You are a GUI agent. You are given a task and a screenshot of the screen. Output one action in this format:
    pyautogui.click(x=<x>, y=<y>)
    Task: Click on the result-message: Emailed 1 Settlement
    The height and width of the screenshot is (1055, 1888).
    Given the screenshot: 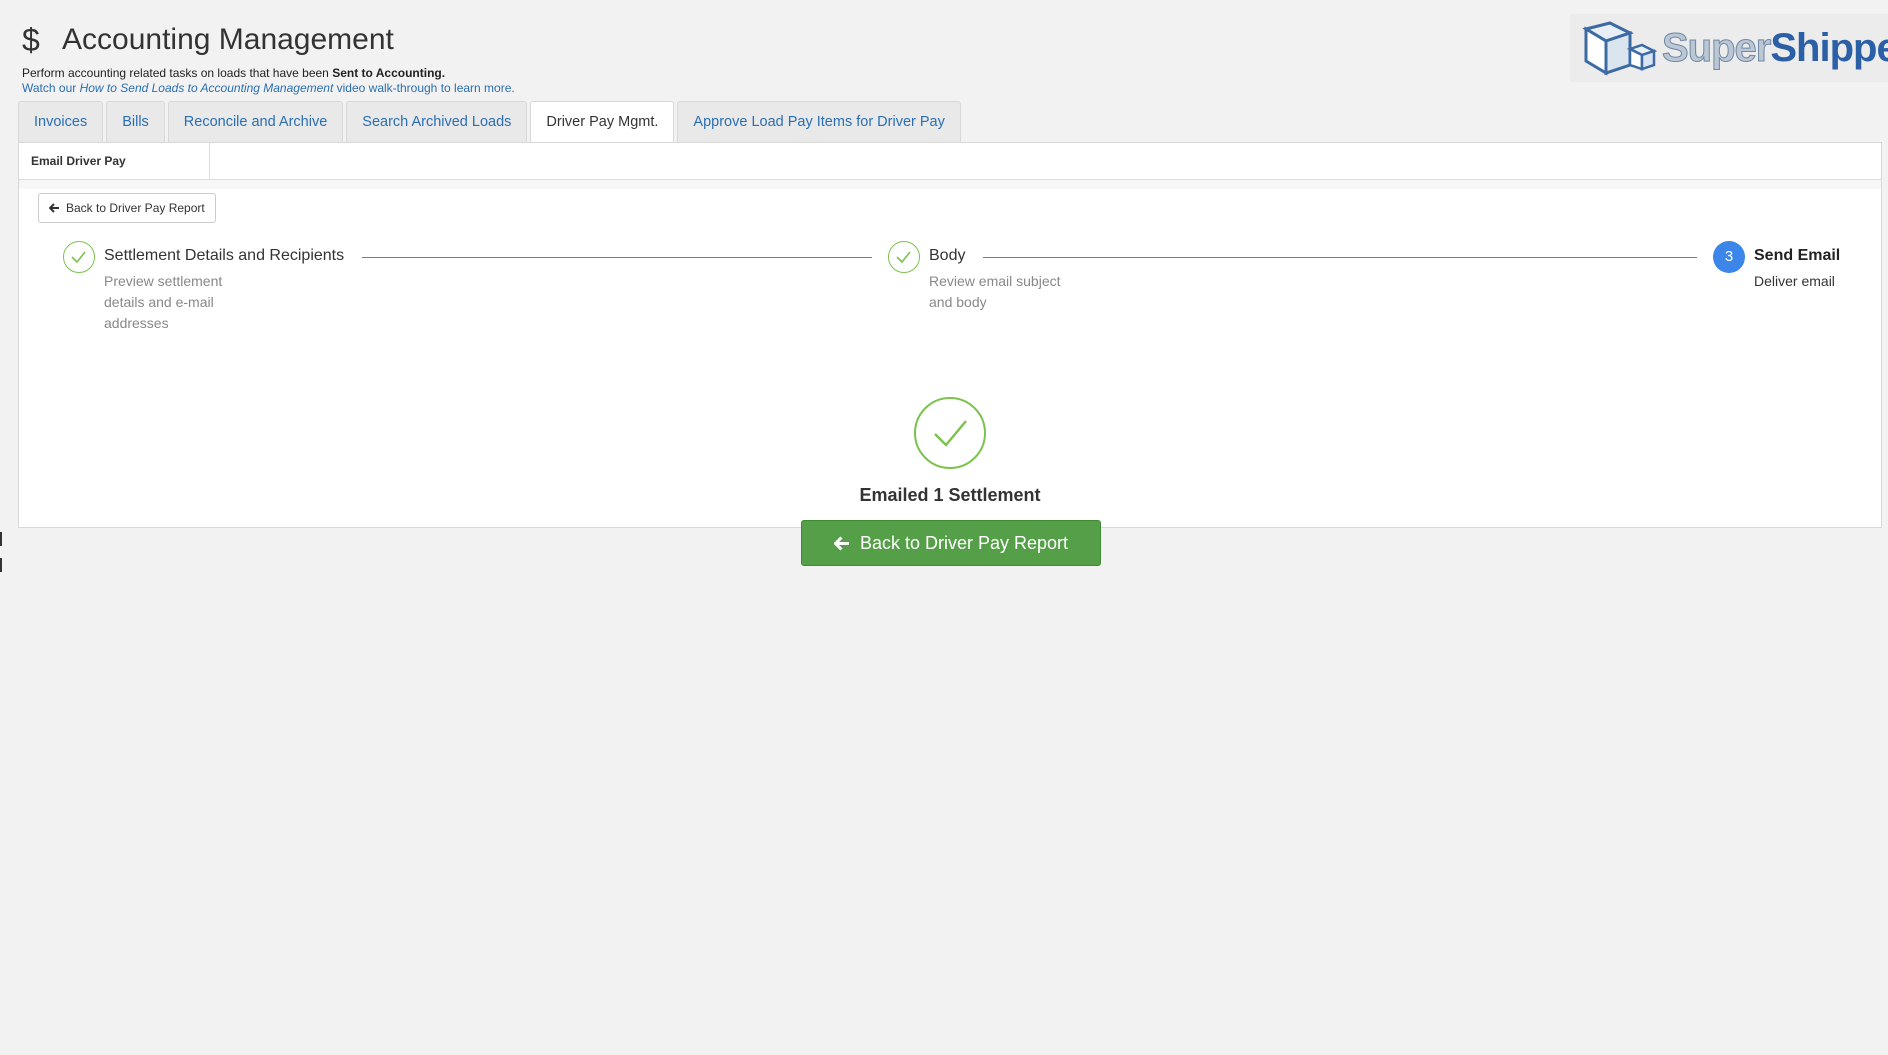 What is the action you would take?
    pyautogui.click(x=950, y=495)
    